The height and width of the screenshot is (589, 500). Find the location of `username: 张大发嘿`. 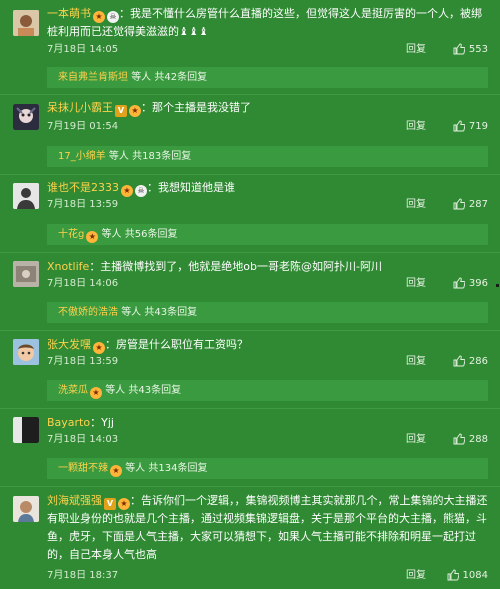

username: 张大发嘿 is located at coordinates (69, 344).